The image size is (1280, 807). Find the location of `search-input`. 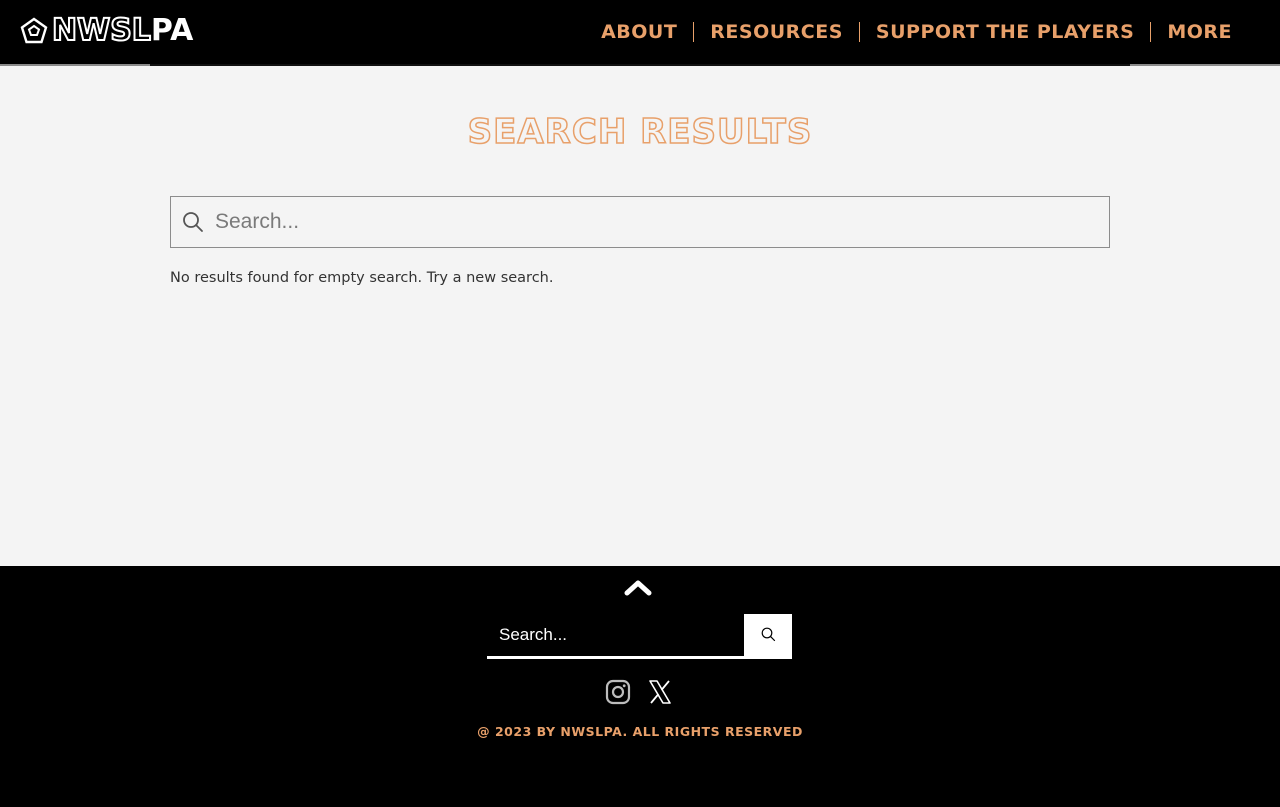

search-input is located at coordinates (662, 222).